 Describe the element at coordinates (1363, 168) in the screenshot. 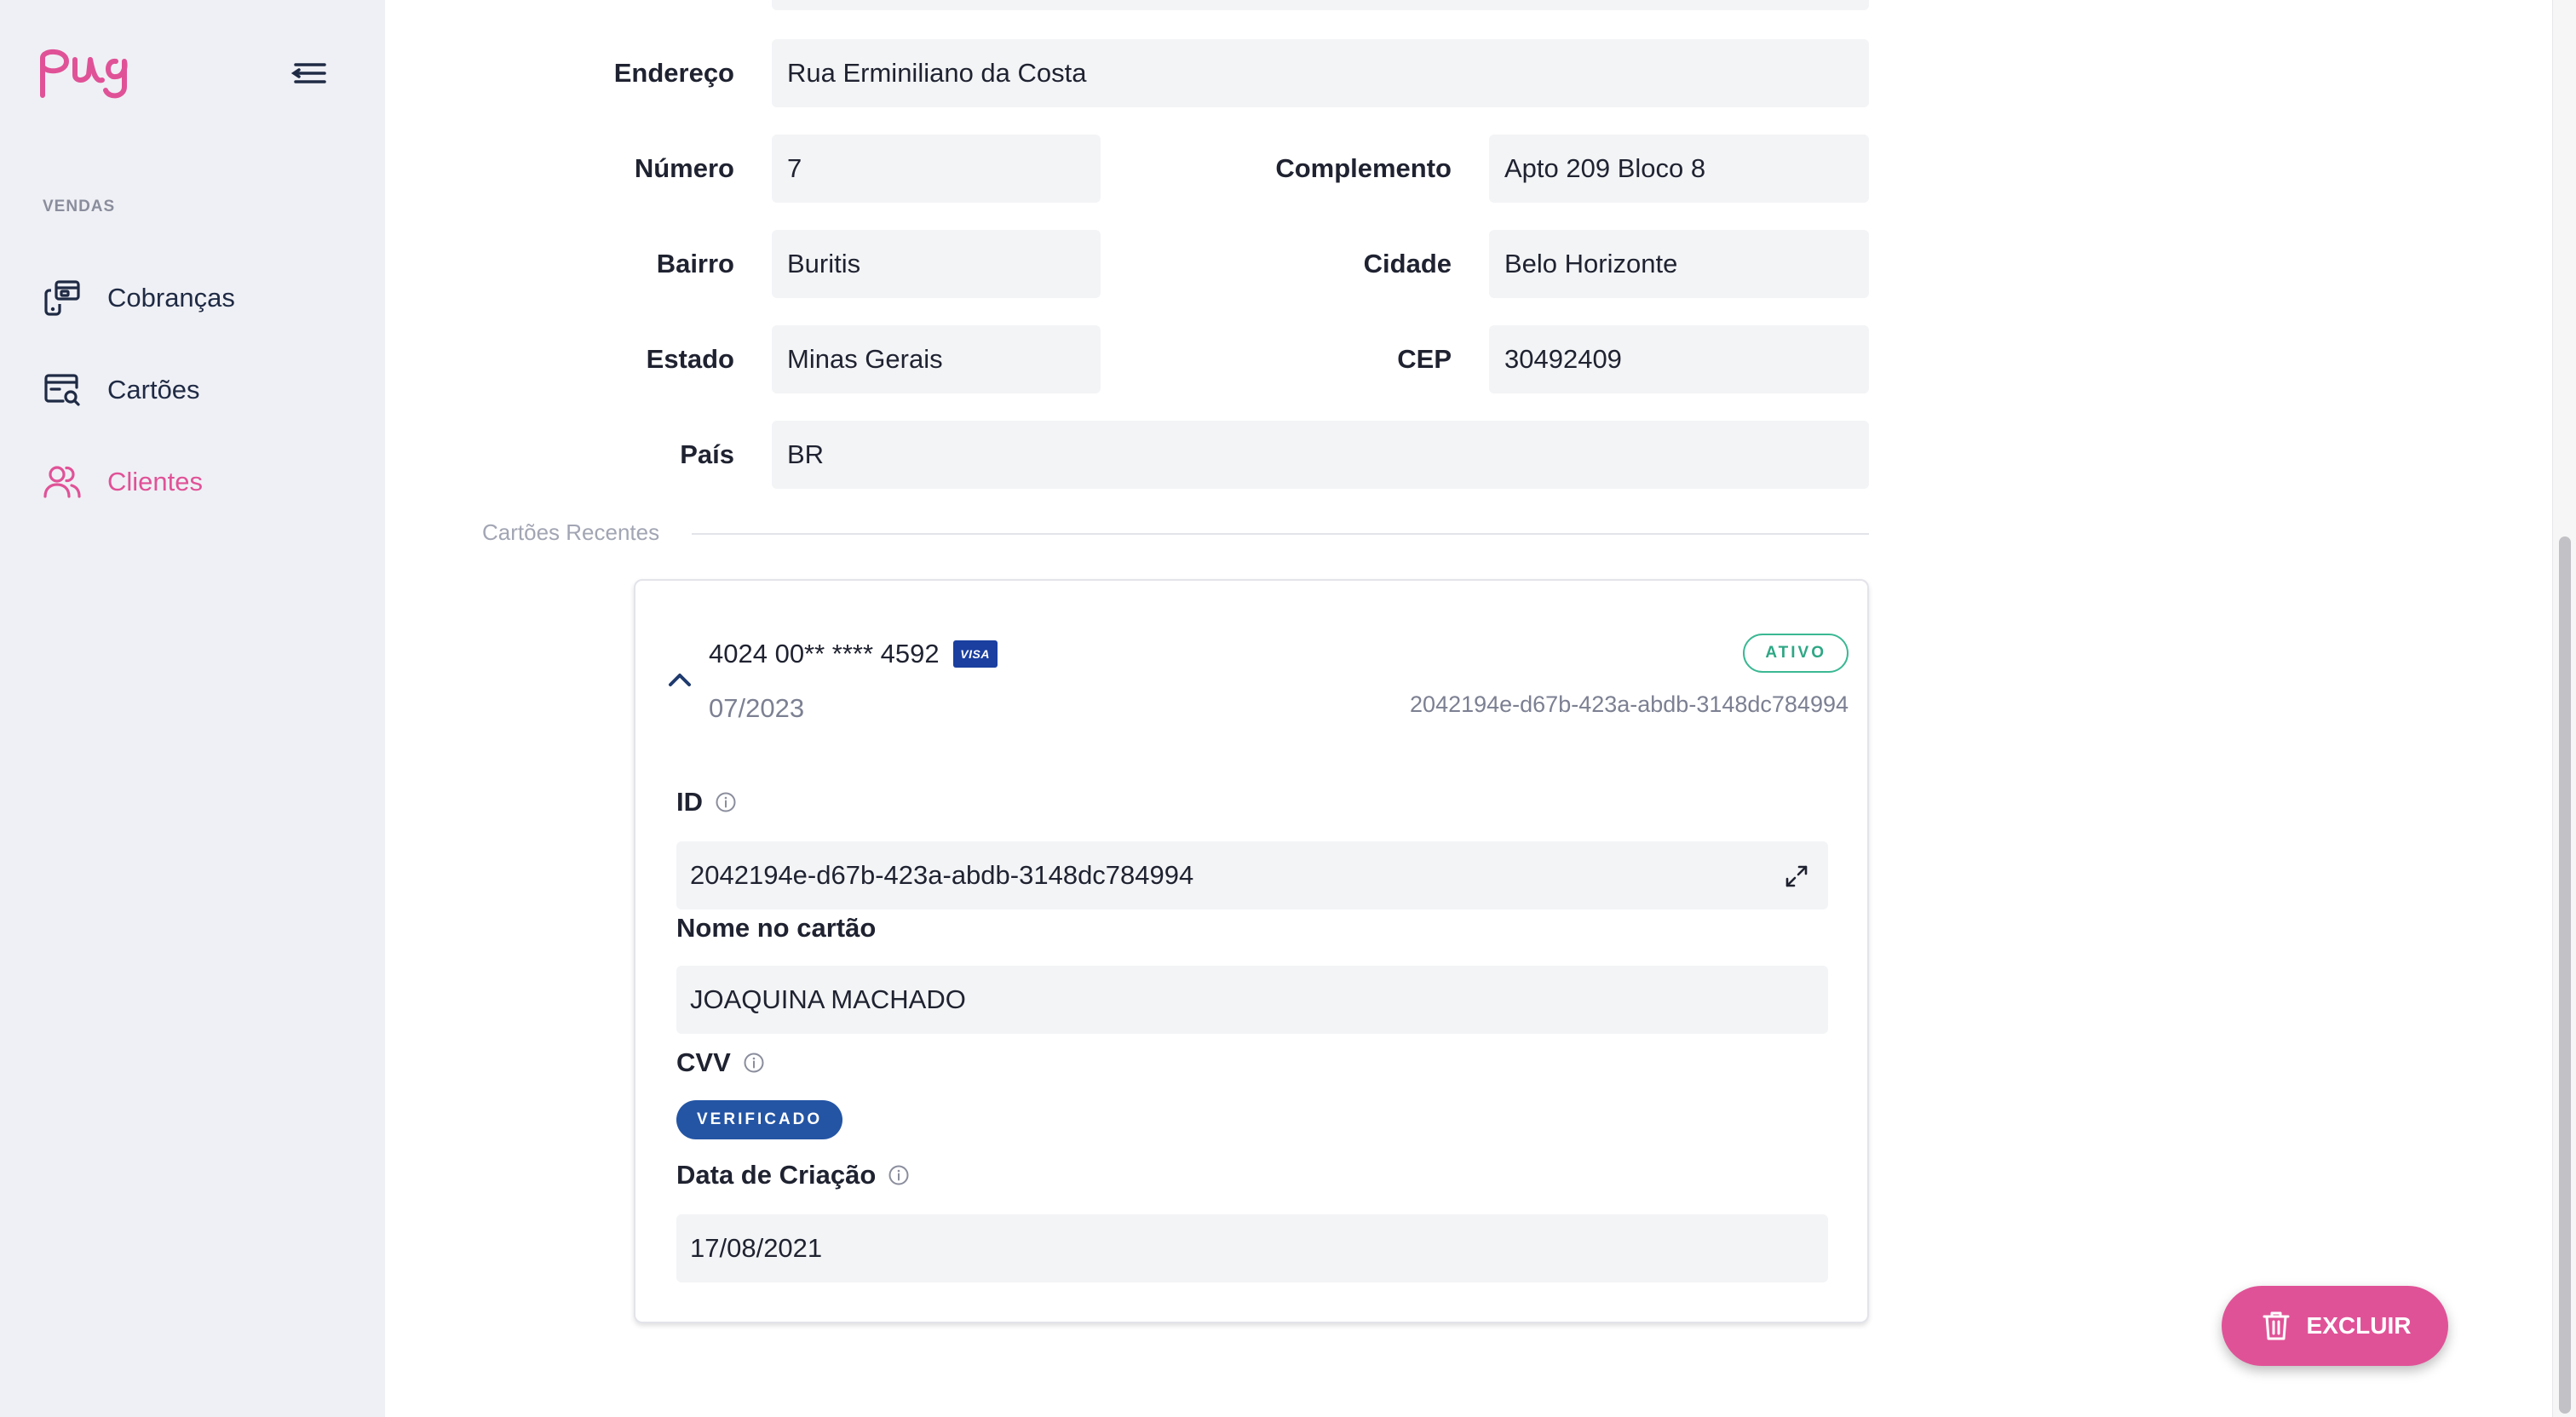

I see `complemento-label: Complemento` at that location.